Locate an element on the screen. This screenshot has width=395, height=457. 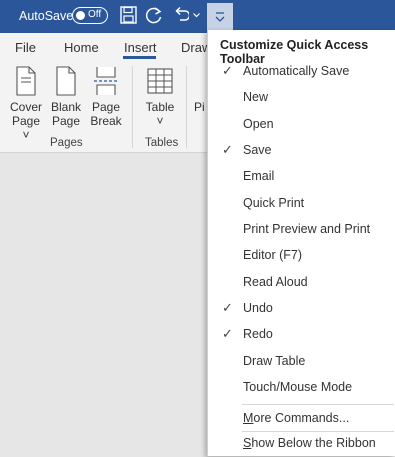
menu-item-label: Email is located at coordinates (259, 176).